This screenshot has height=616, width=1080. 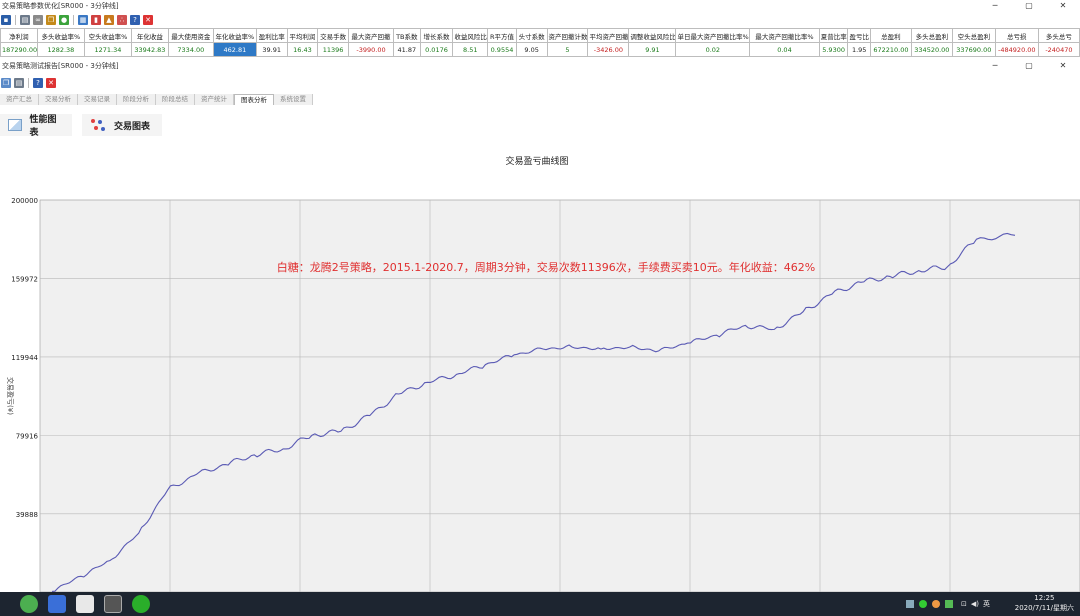 What do you see at coordinates (567, 49) in the screenshot?
I see `stats-value-cell: 5` at bounding box center [567, 49].